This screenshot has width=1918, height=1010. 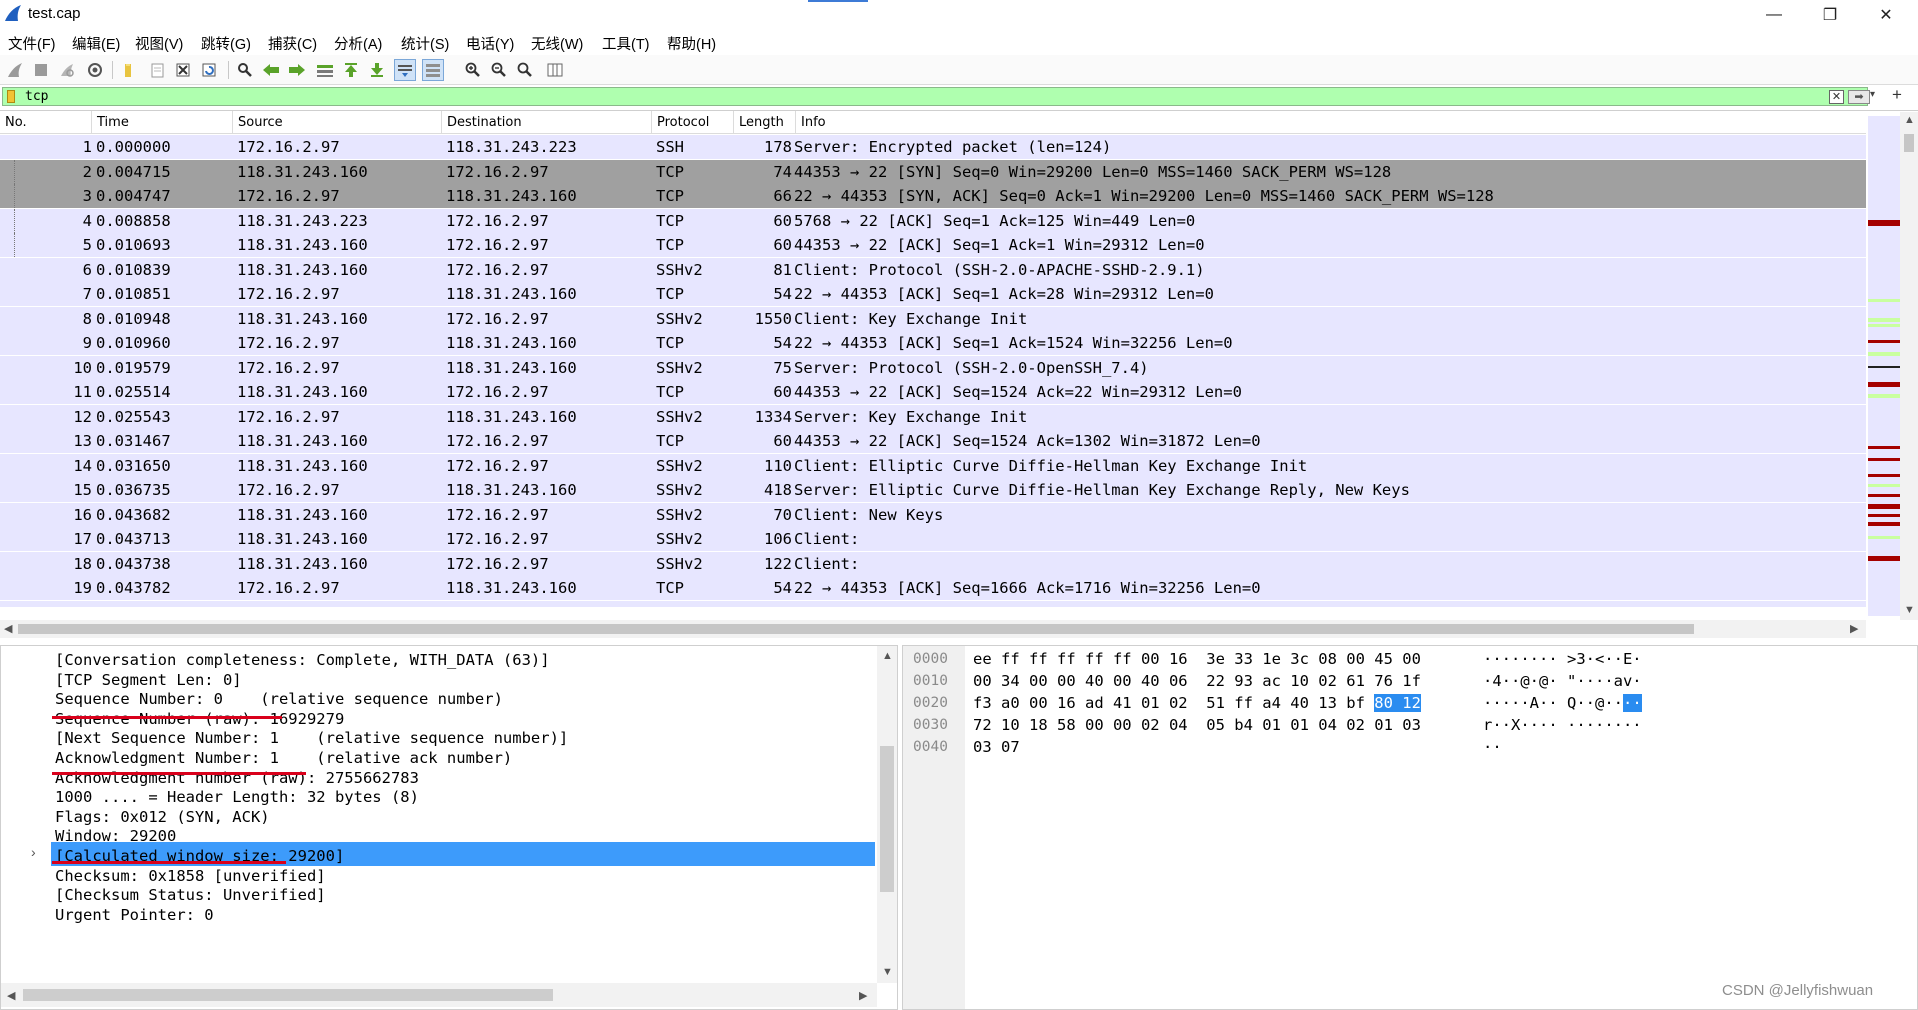 What do you see at coordinates (1836, 97) in the screenshot?
I see `clear-filter-icon: ✕` at bounding box center [1836, 97].